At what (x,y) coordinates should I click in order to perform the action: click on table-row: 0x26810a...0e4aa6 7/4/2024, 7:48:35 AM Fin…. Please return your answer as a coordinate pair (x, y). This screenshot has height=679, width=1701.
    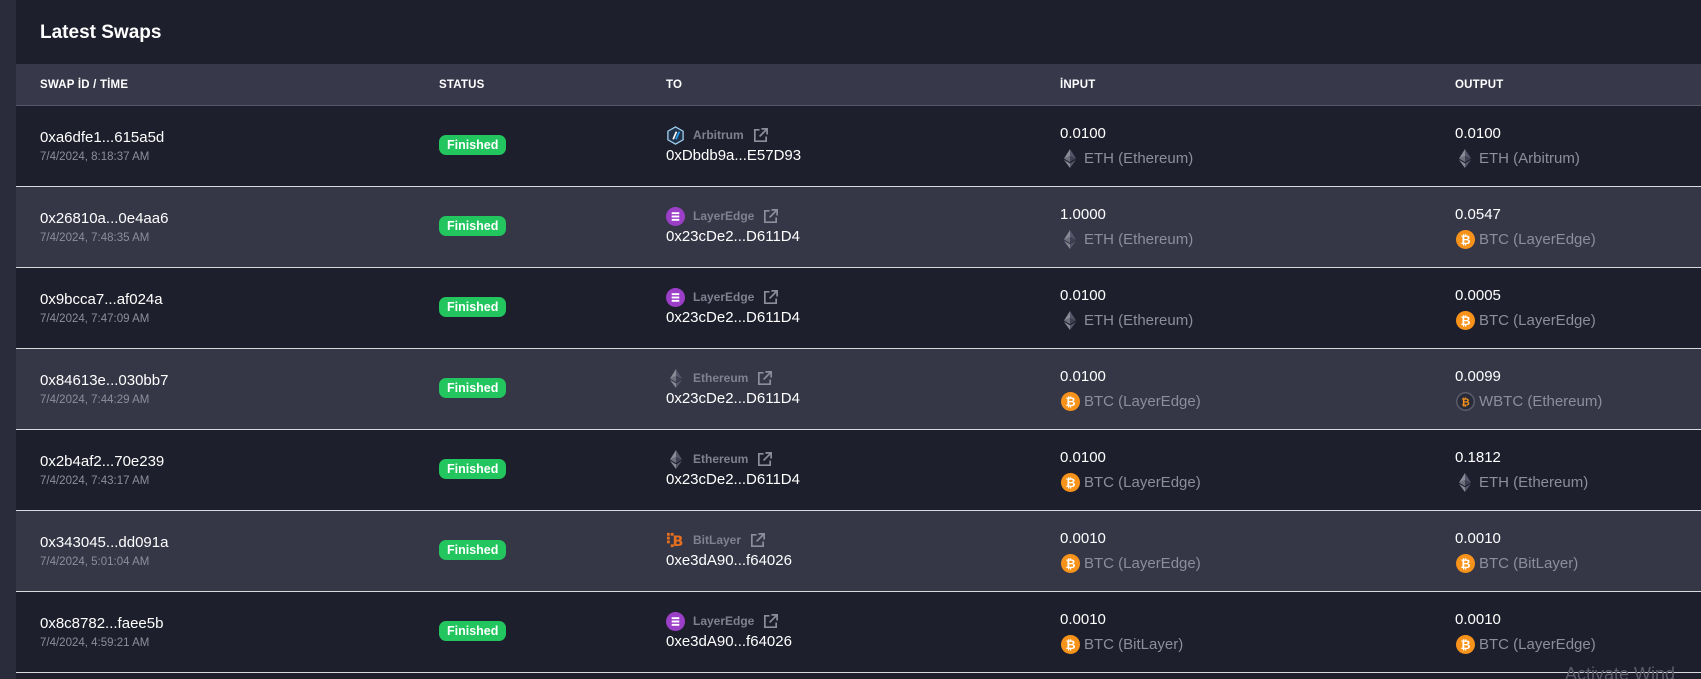
    Looking at the image, I should click on (858, 227).